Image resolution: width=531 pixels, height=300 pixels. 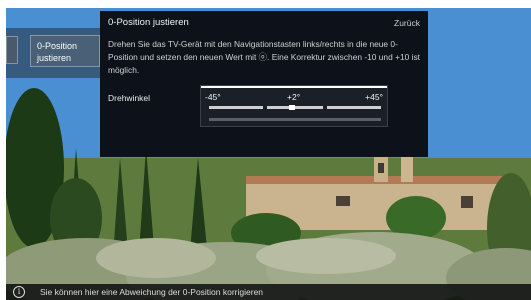 What do you see at coordinates (19, 292) in the screenshot?
I see `info-icon: i` at bounding box center [19, 292].